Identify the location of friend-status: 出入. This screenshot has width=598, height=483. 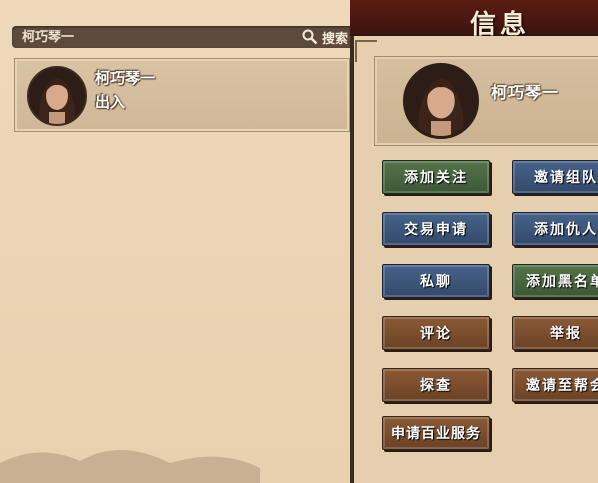
(110, 102).